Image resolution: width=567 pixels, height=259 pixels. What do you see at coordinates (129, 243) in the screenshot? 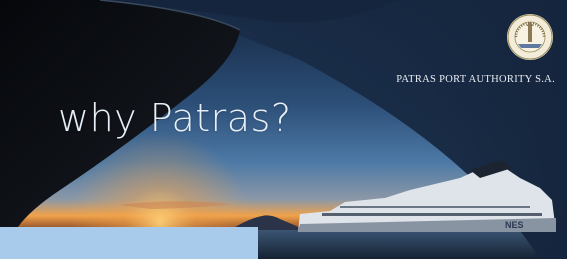
I see `bottom-bar` at bounding box center [129, 243].